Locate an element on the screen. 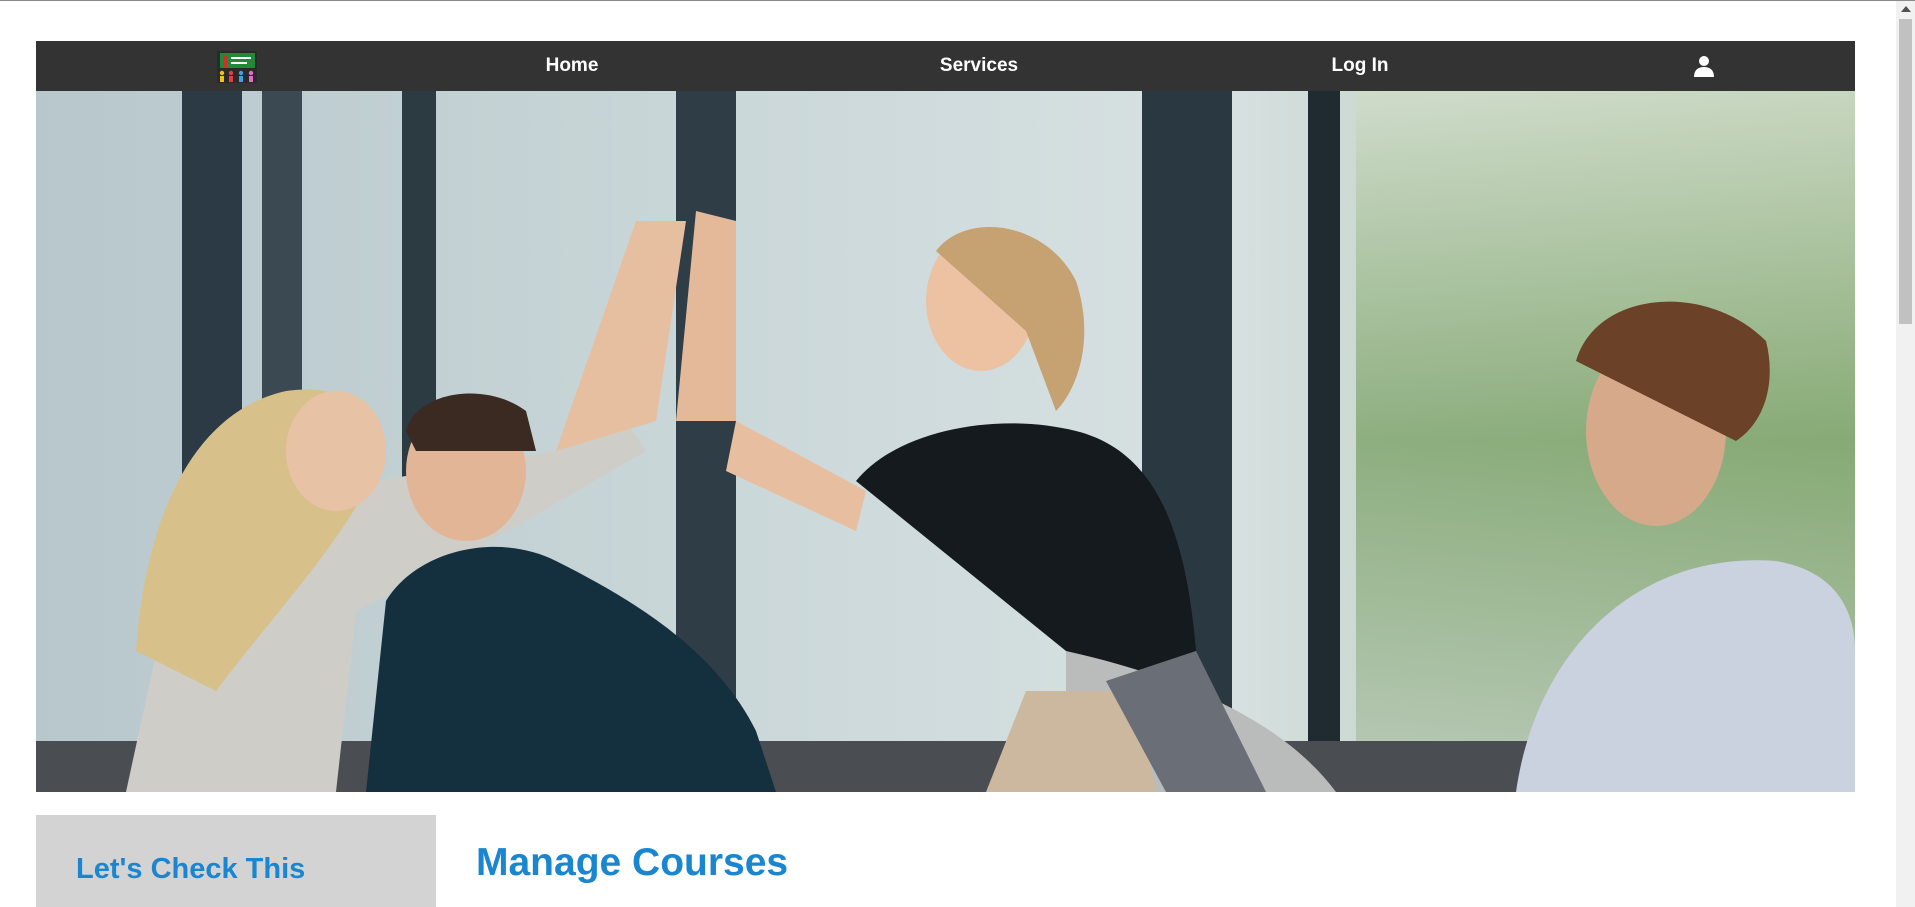 This screenshot has width=1915, height=907. scrollbar-thumb is located at coordinates (1905, 171).